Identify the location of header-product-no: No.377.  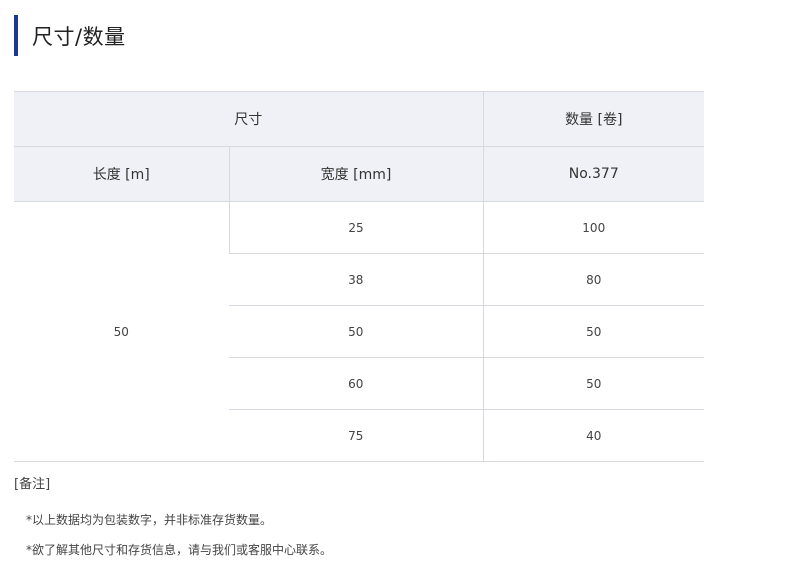
(593, 174).